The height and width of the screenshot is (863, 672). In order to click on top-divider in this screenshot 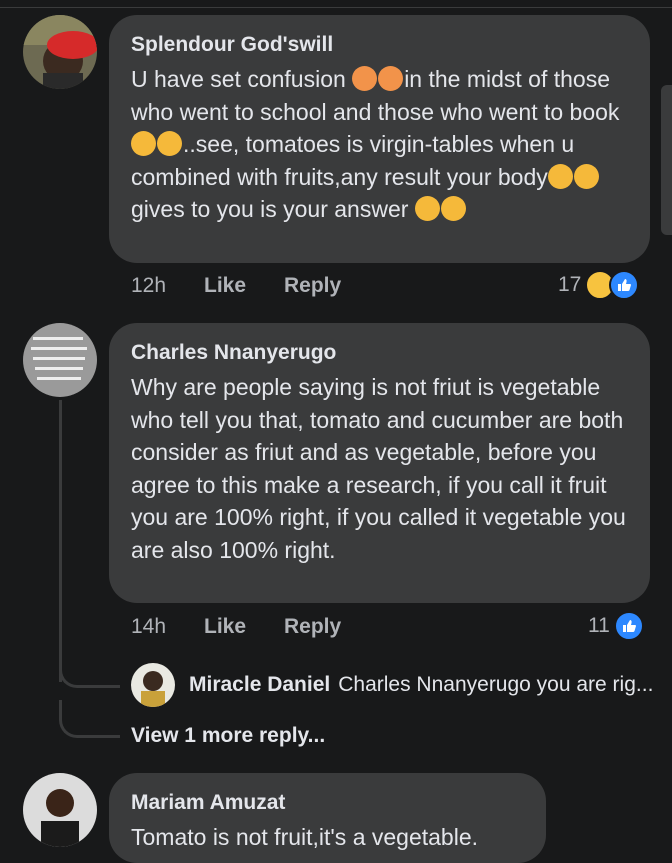, I will do `click(336, 4)`.